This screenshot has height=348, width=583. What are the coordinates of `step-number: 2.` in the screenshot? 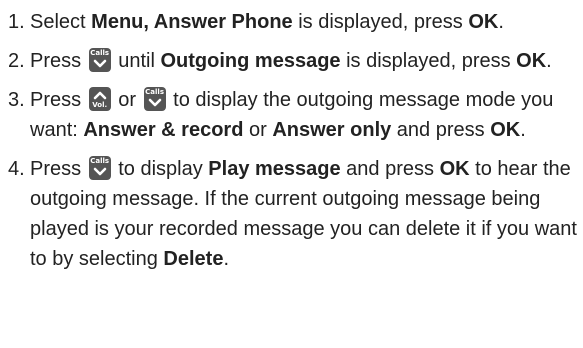 It's located at (16, 61).